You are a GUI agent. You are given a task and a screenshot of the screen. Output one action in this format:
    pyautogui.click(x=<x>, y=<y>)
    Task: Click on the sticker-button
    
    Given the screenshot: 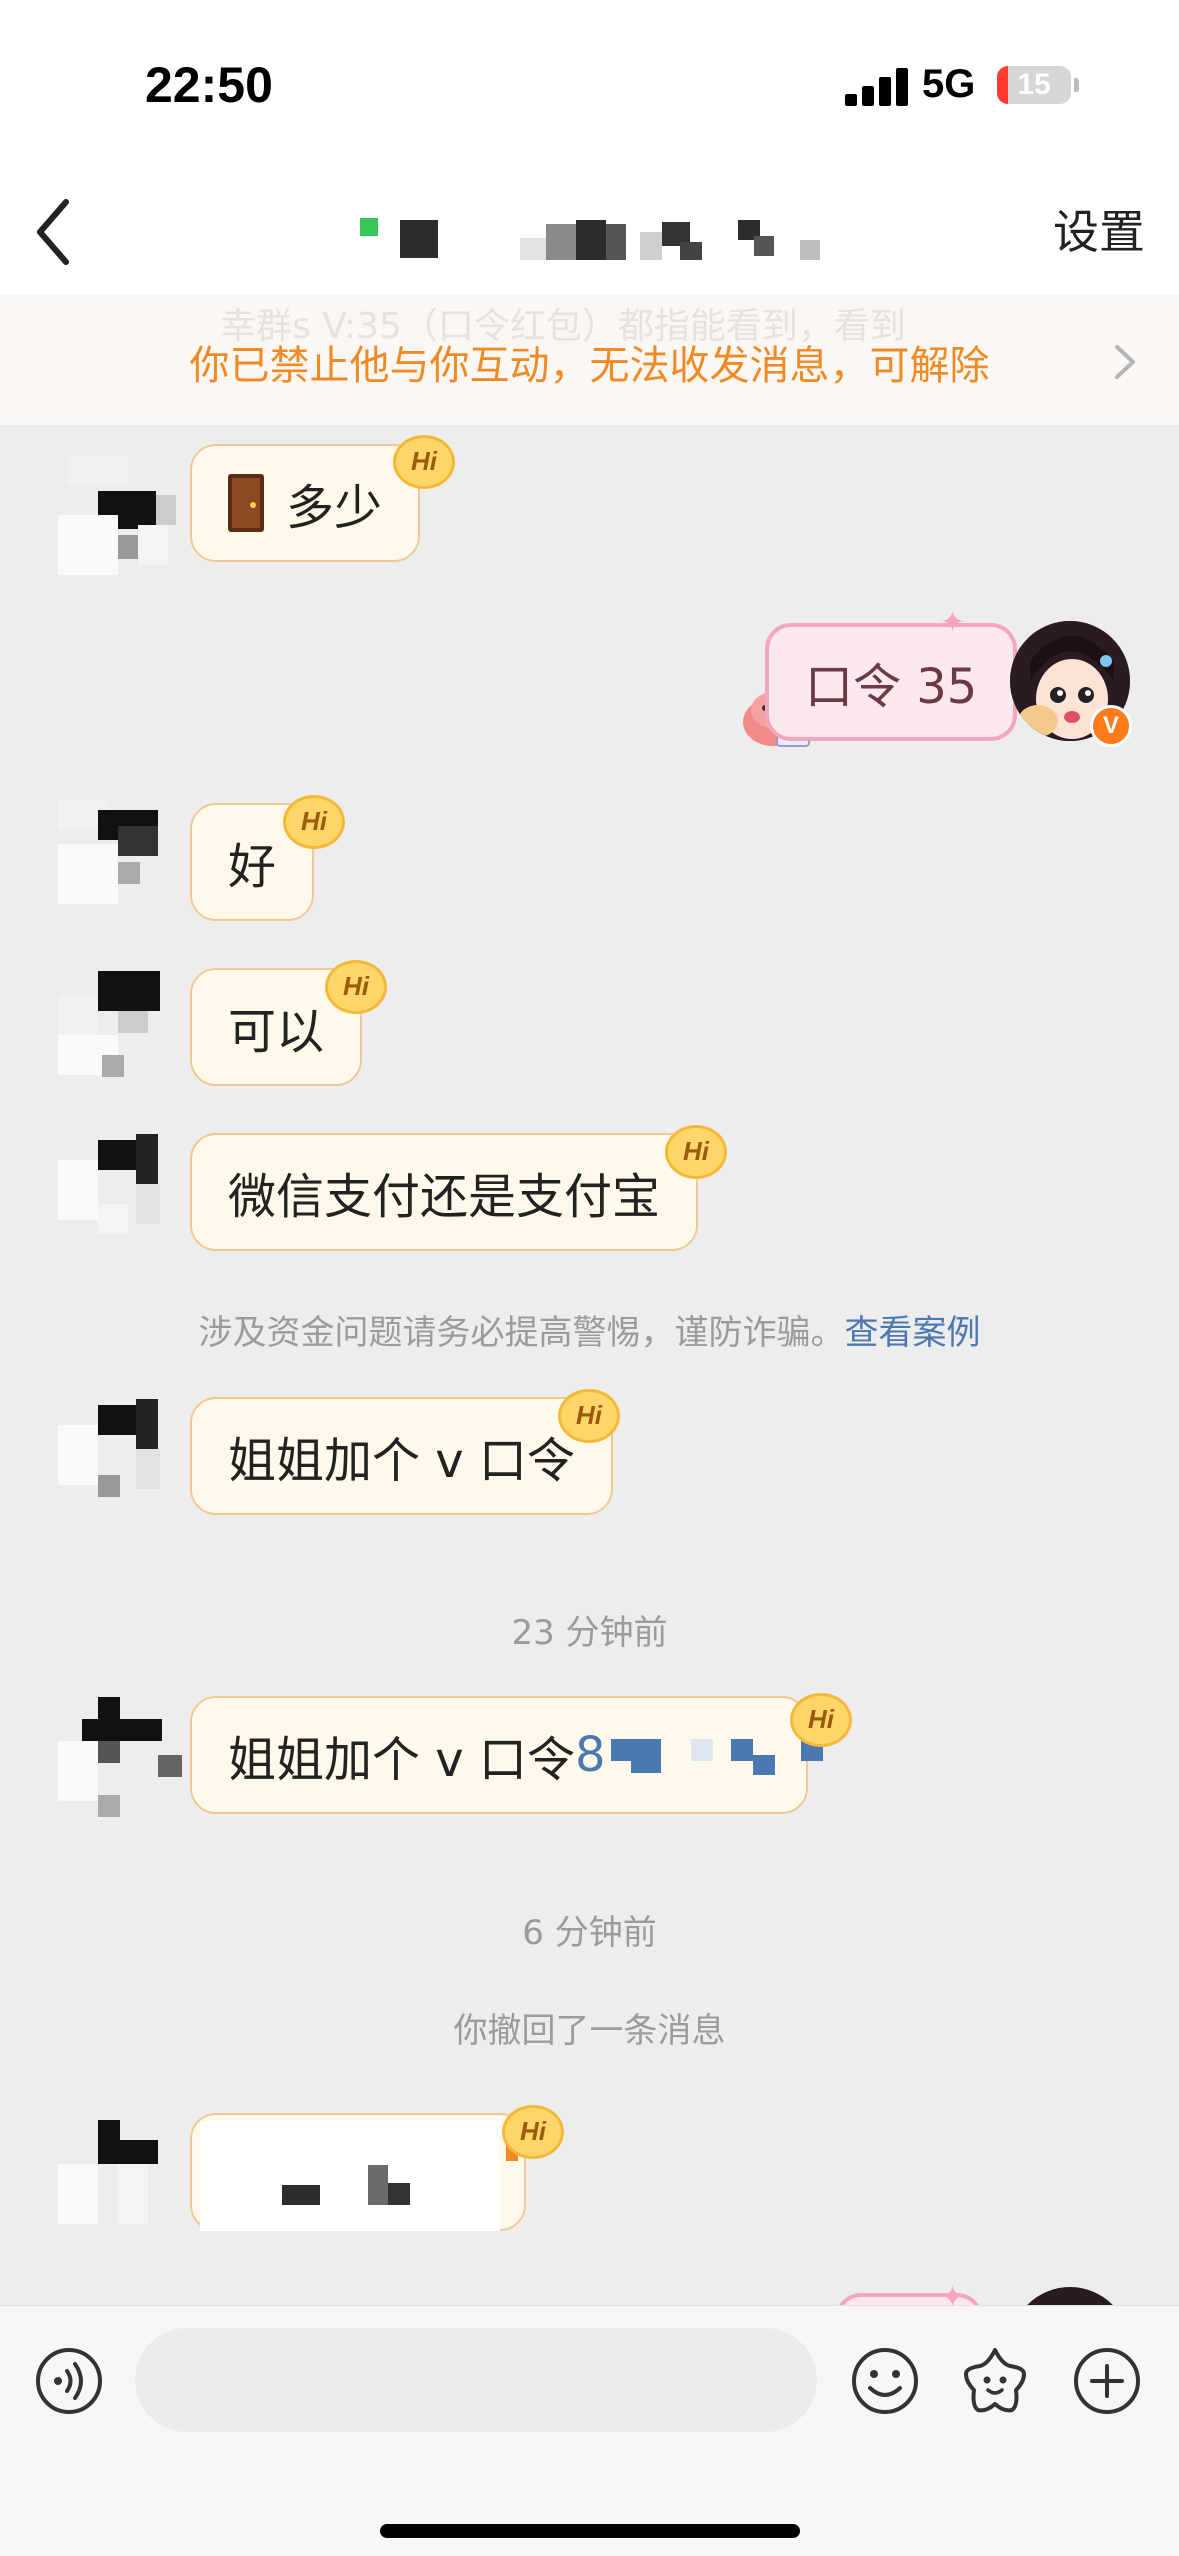 What is the action you would take?
    pyautogui.click(x=993, y=2379)
    